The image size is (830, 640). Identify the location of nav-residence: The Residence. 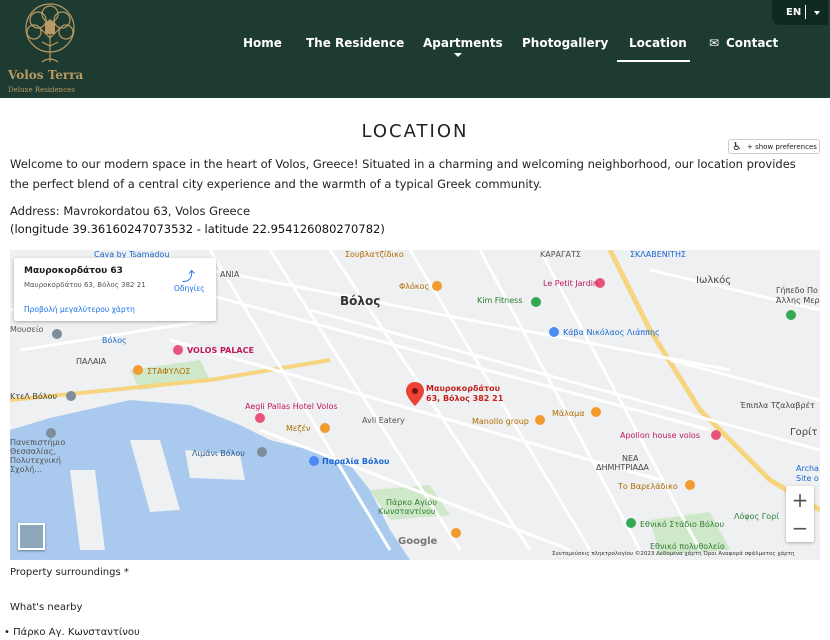
(355, 43).